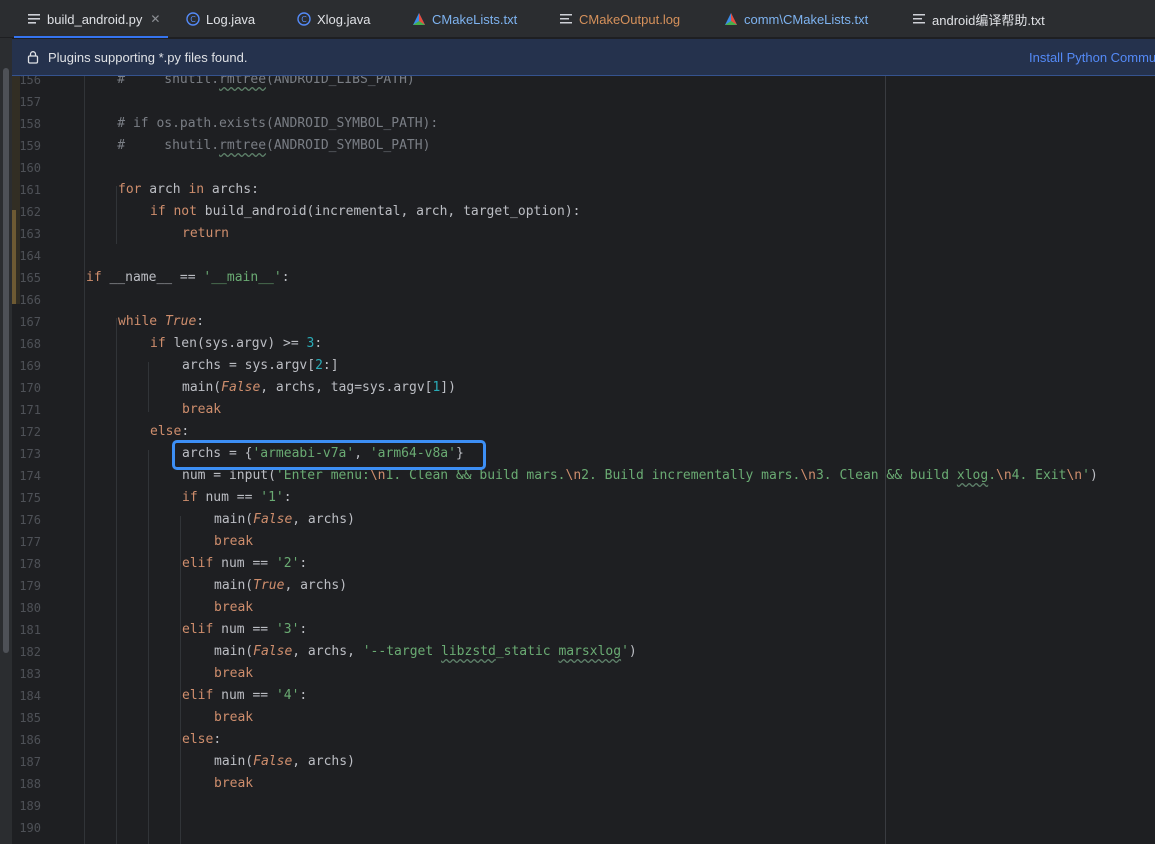 This screenshot has height=844, width=1155. What do you see at coordinates (233, 674) in the screenshot?
I see `code-line-183: break` at bounding box center [233, 674].